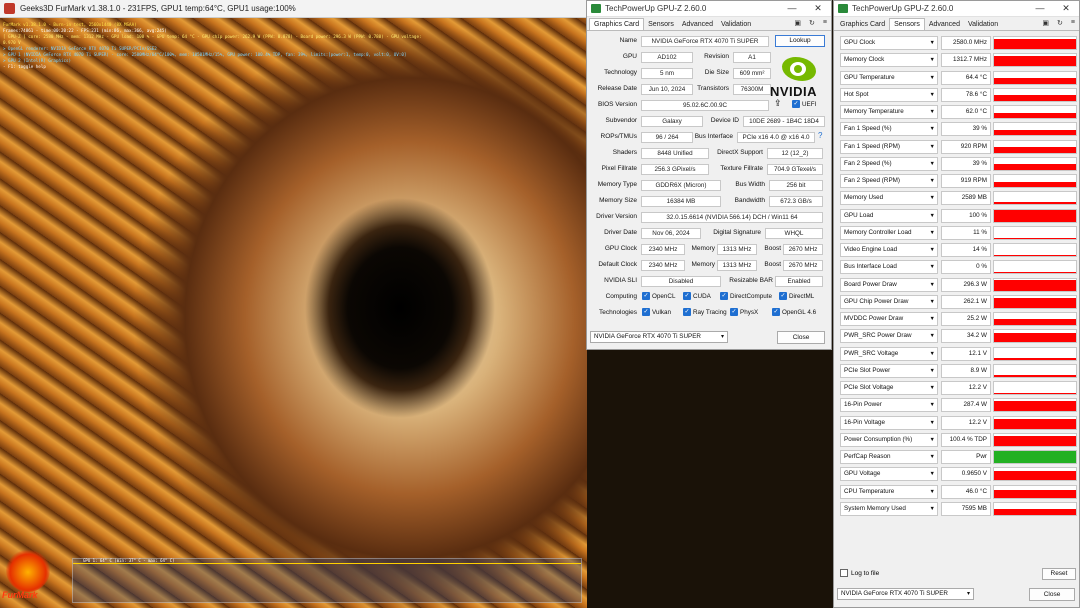 Image resolution: width=1080 pixels, height=608 pixels. I want to click on sensor-name-dropdown: Hot Spot ▼, so click(889, 94).